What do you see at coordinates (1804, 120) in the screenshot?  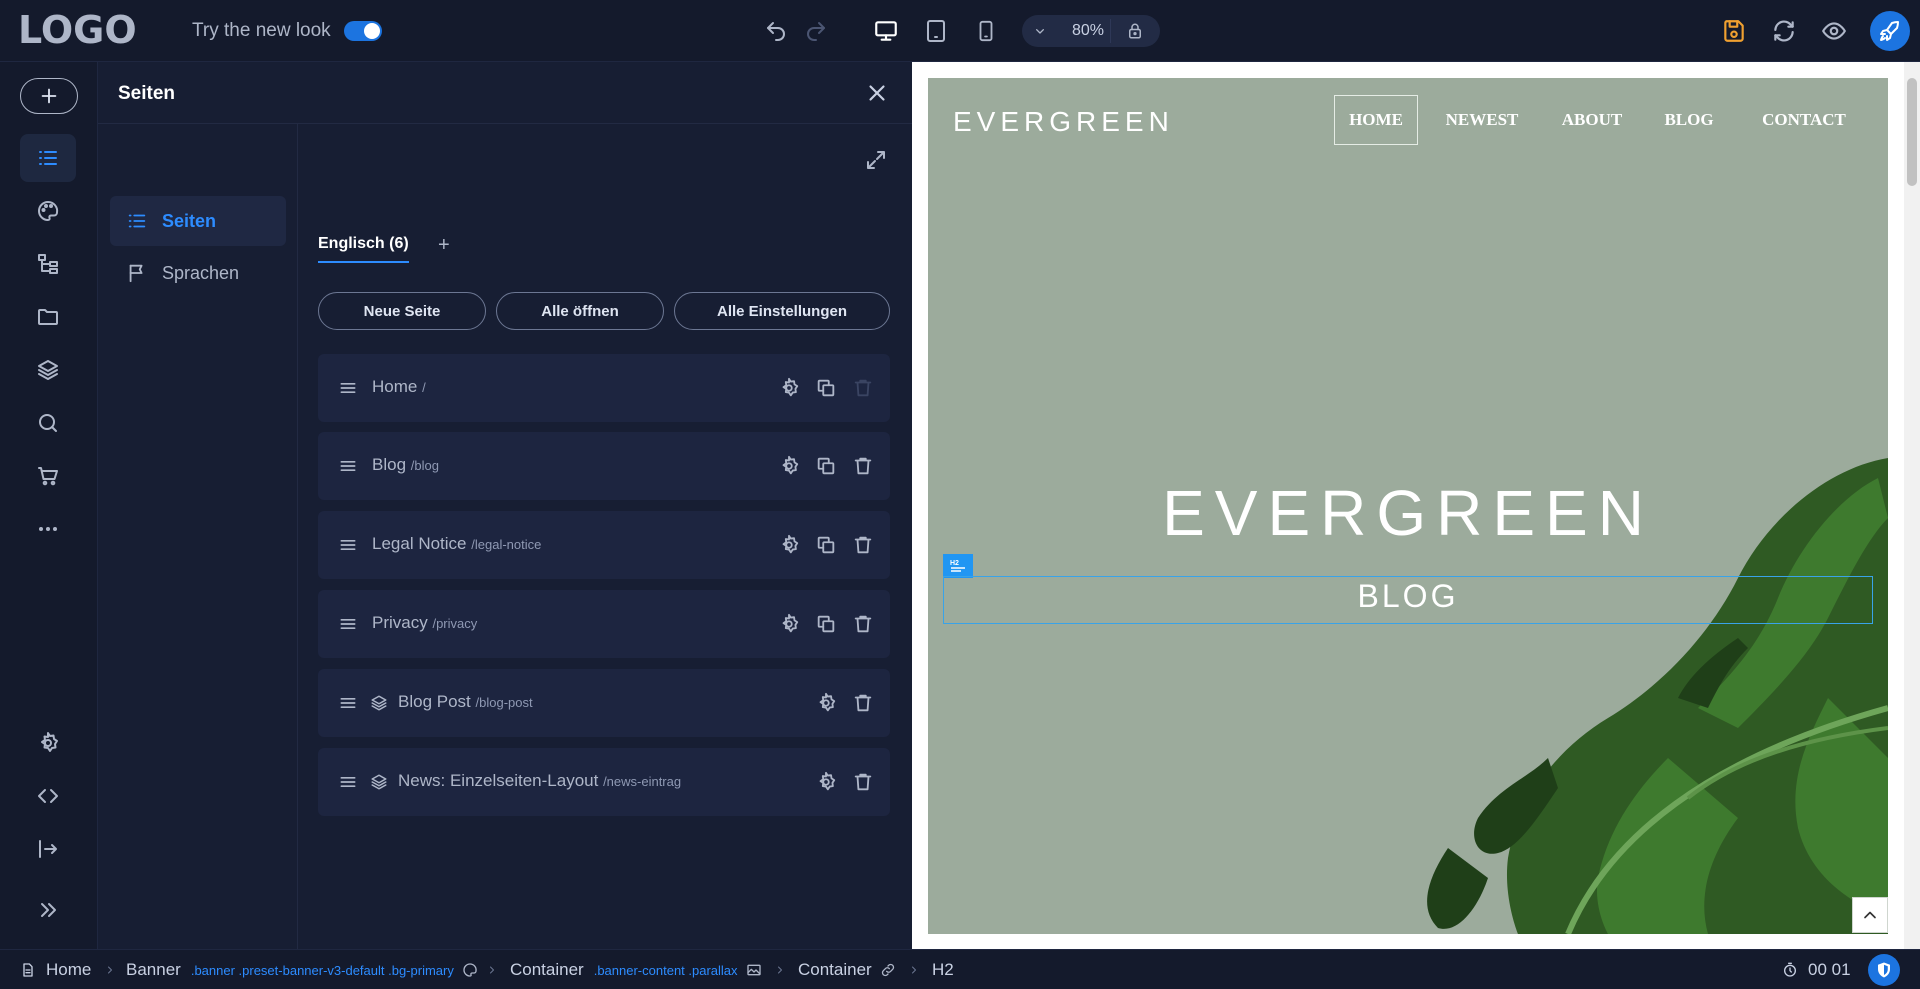 I see `site-nav-contact: CONTACT` at bounding box center [1804, 120].